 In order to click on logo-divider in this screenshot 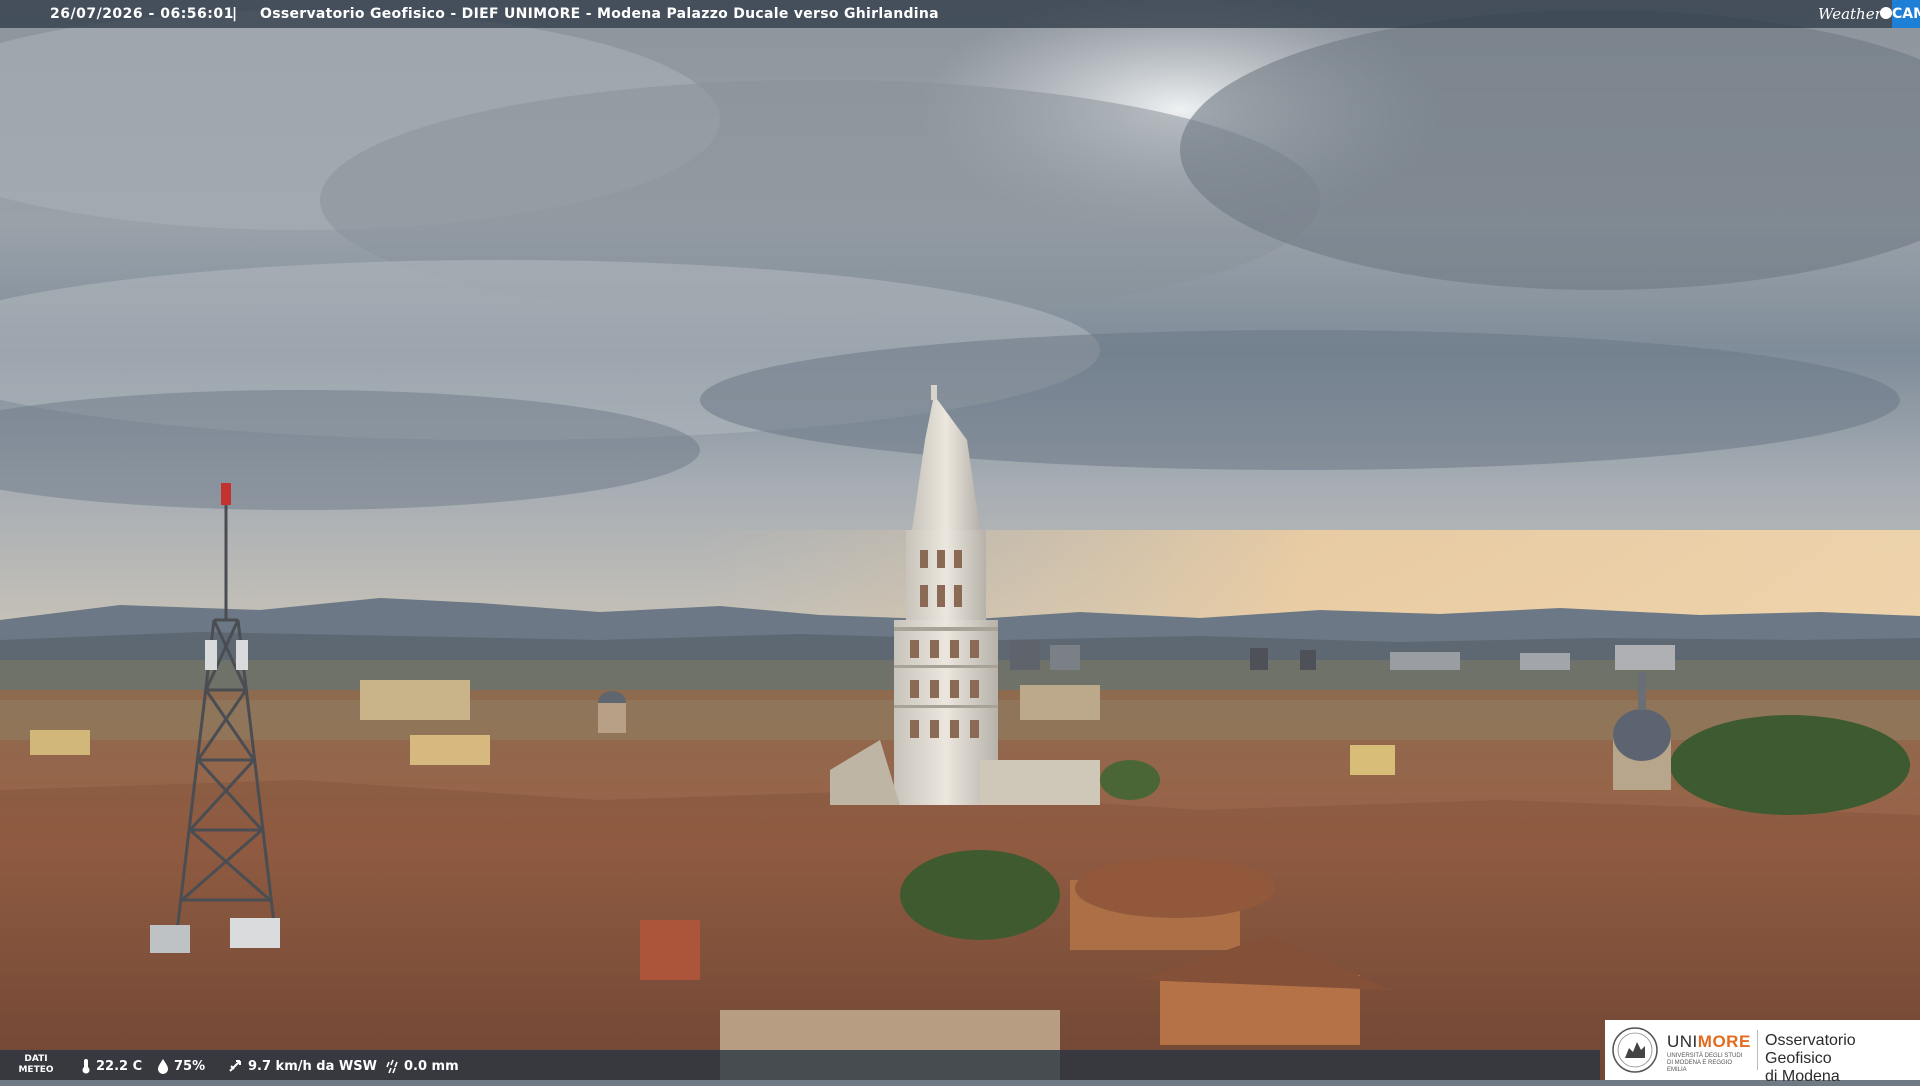, I will do `click(1757, 1050)`.